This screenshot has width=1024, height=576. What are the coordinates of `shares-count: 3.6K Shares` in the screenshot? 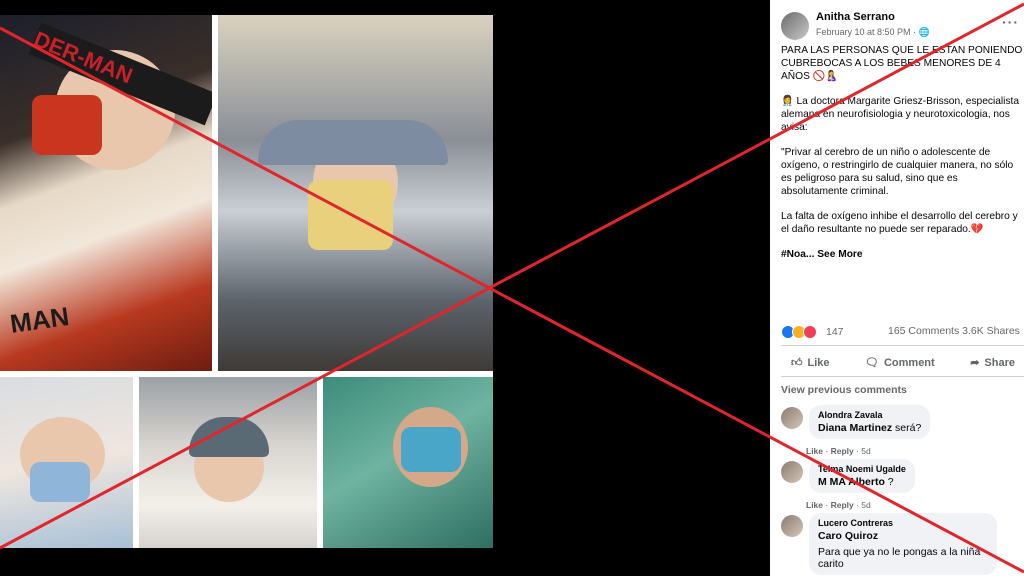 It's located at (991, 331).